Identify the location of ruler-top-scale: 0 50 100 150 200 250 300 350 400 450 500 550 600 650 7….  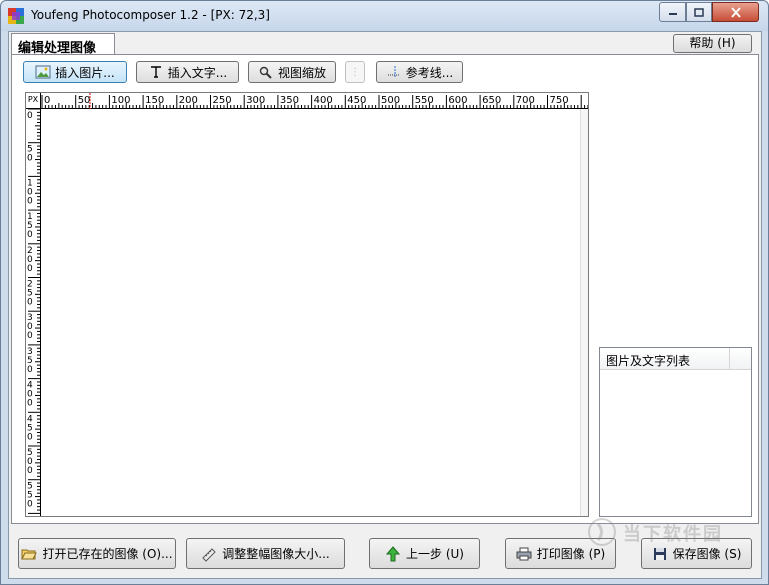
(315, 101).